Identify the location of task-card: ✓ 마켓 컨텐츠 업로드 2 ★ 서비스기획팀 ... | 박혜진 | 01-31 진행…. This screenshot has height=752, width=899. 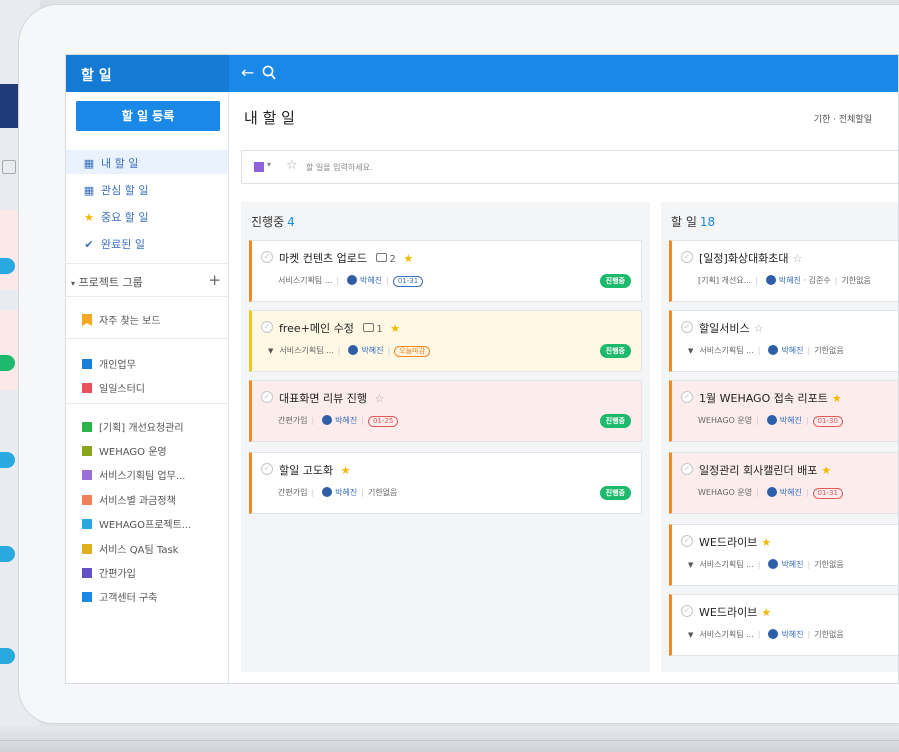
(445, 271).